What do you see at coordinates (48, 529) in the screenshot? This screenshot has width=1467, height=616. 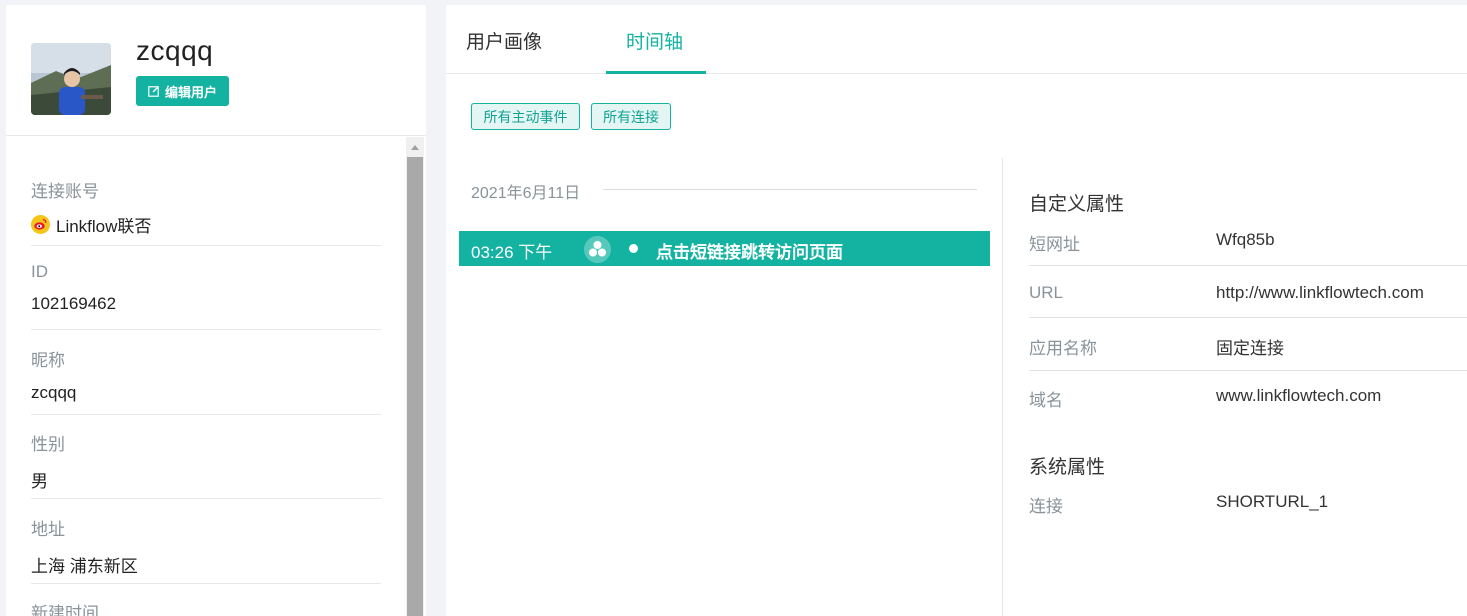 I see `field-label: 地址` at bounding box center [48, 529].